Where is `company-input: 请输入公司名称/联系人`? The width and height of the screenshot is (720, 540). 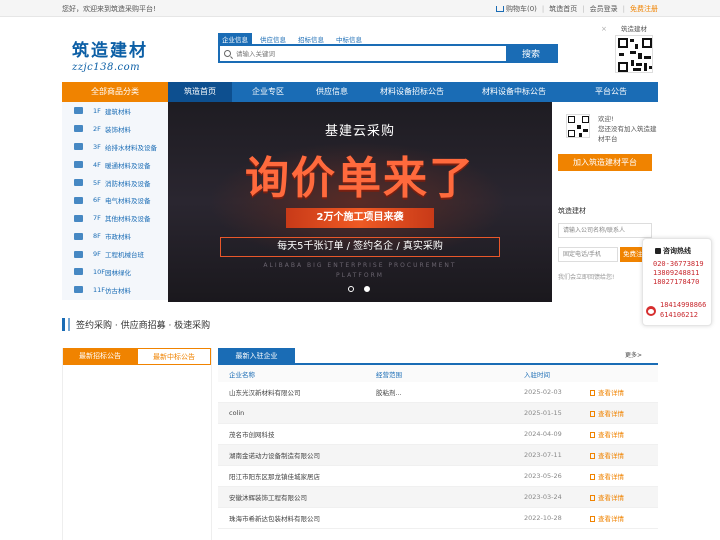 company-input: 请输入公司名称/联系人 is located at coordinates (605, 230).